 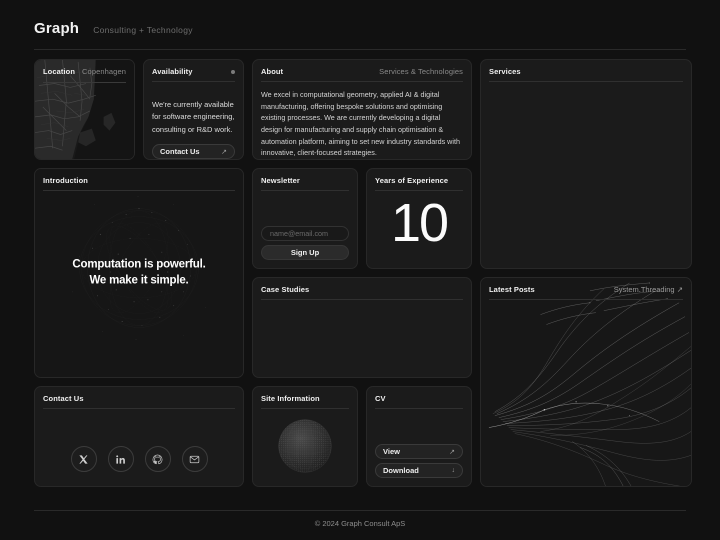 What do you see at coordinates (512, 289) in the screenshot?
I see `card-title-latest-posts: Latest Posts` at bounding box center [512, 289].